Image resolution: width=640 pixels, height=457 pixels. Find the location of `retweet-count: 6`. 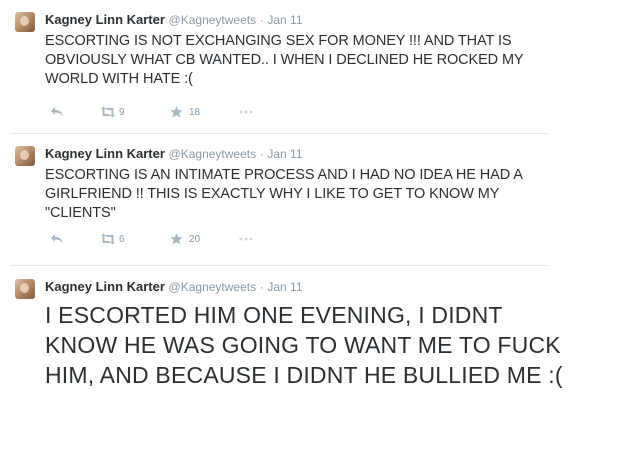

retweet-count: 6 is located at coordinates (122, 239).